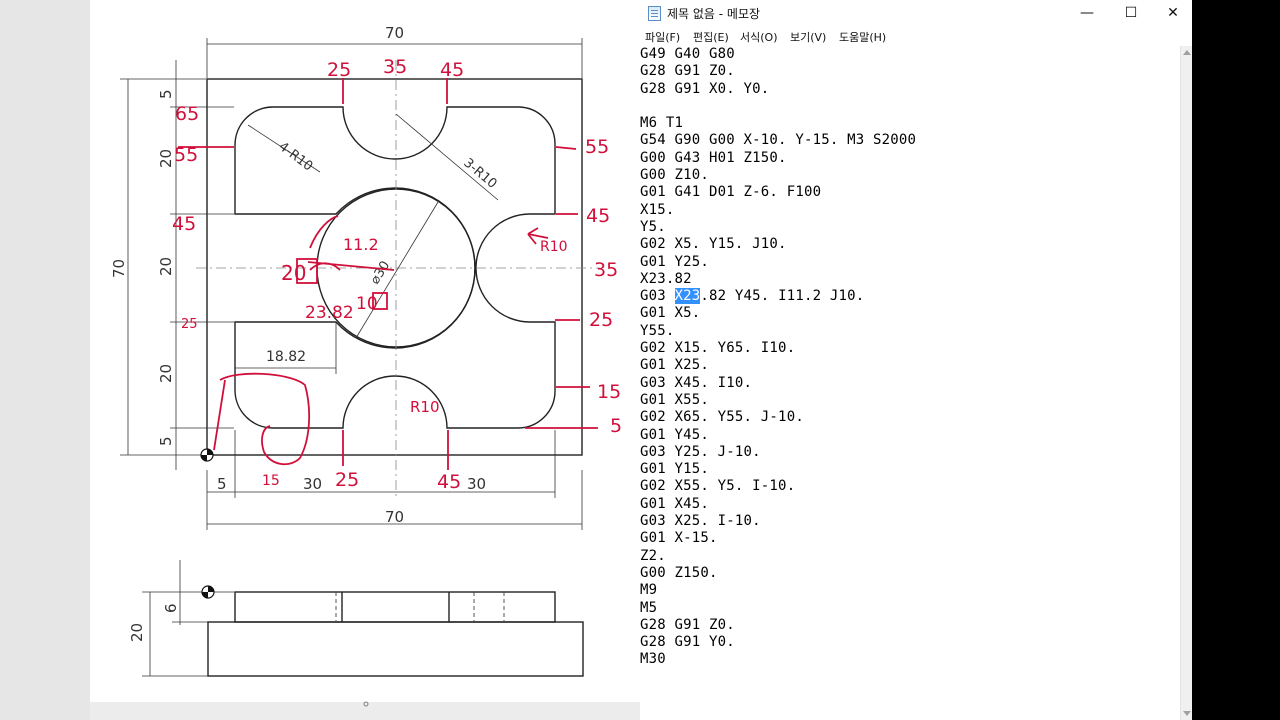  I want to click on dim-bottom-5: 5, so click(222, 484).